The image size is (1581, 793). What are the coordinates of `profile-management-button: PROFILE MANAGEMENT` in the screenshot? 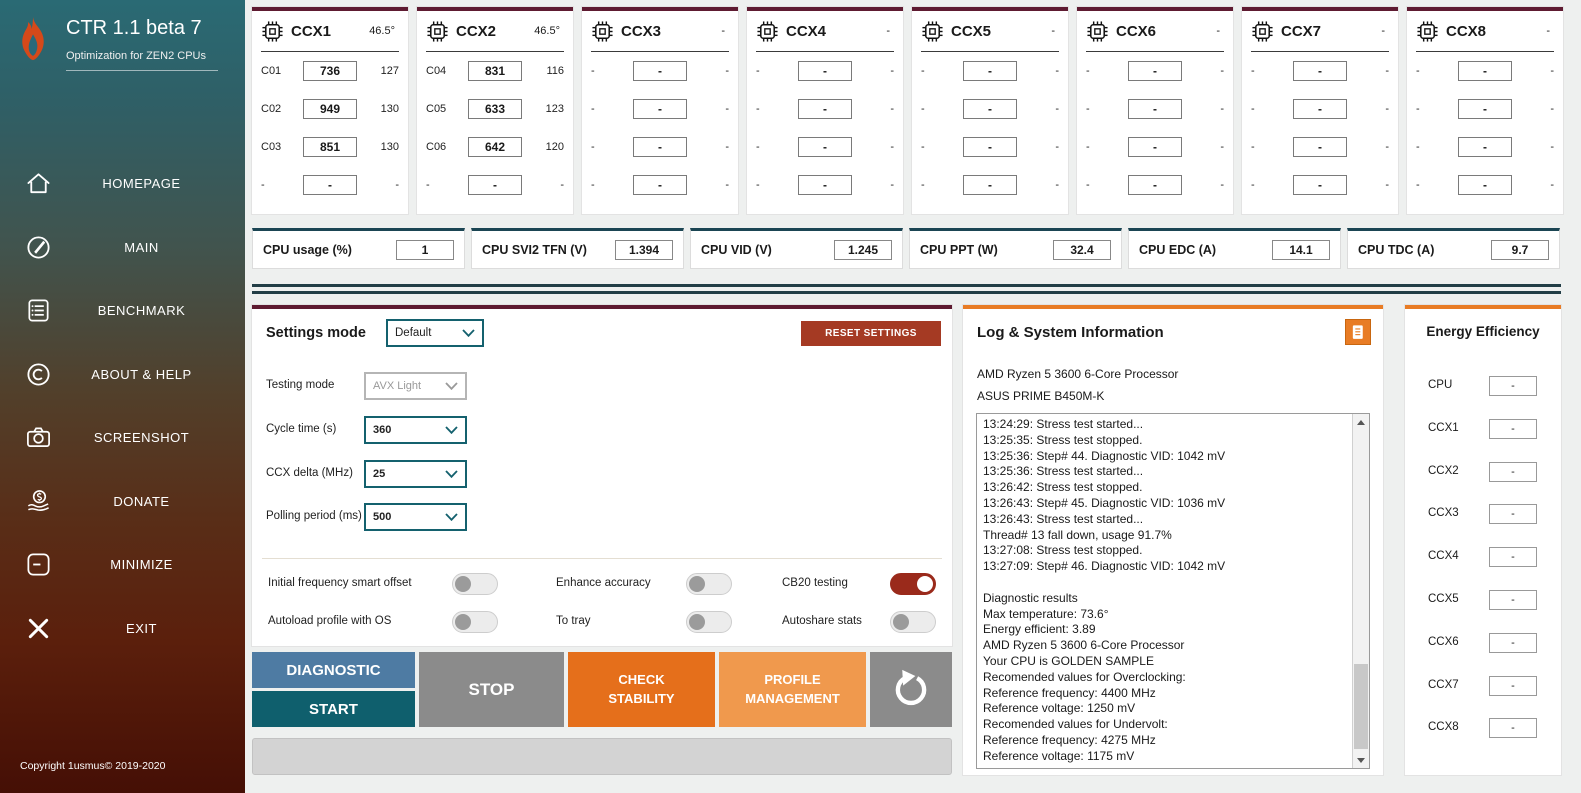 It's located at (792, 689).